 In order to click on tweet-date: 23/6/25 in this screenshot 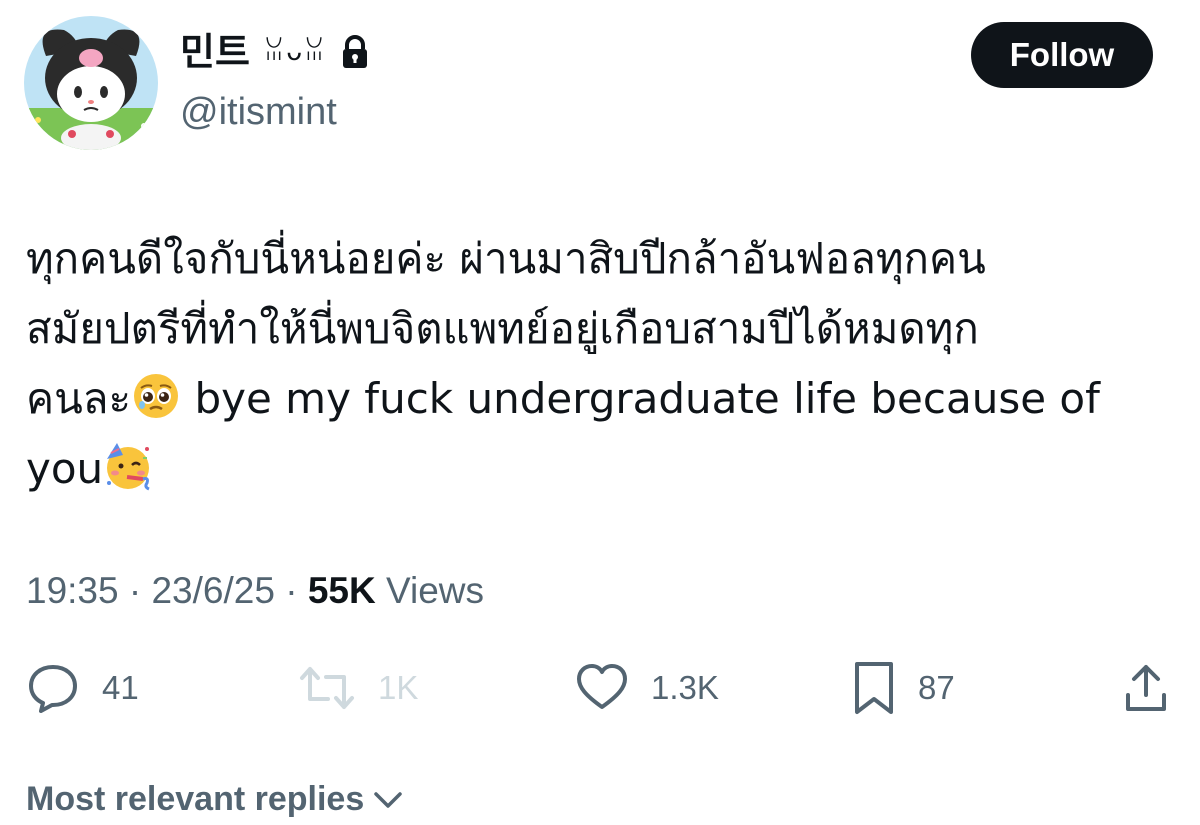, I will do `click(212, 590)`.